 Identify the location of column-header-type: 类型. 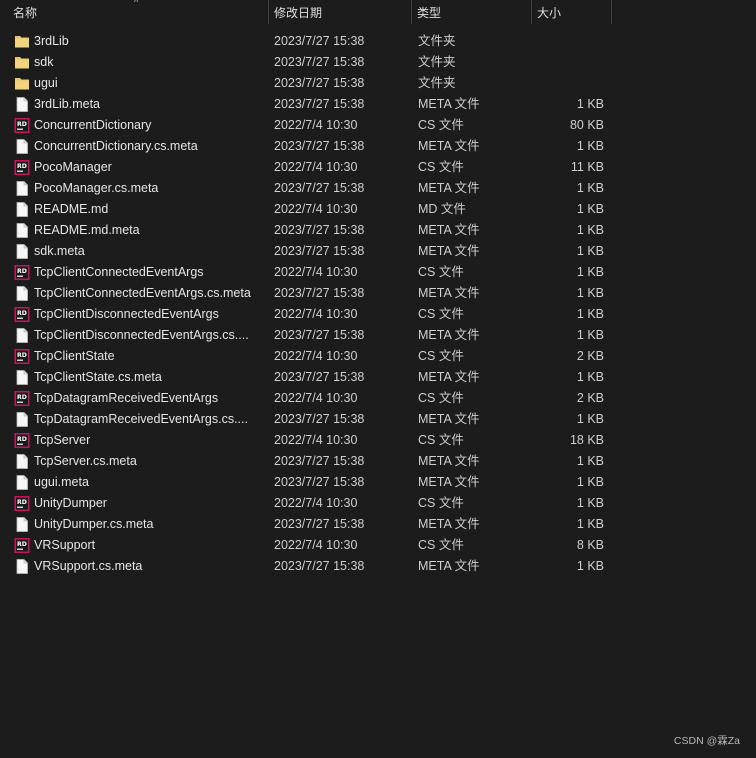
(471, 14).